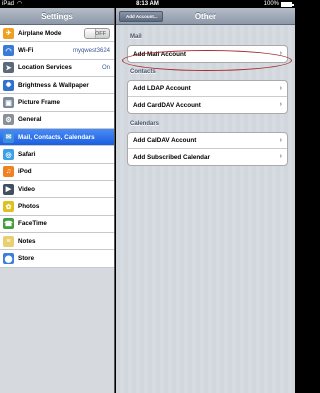 This screenshot has height=393, width=320. I want to click on settings-item-label: Notes, so click(27, 241).